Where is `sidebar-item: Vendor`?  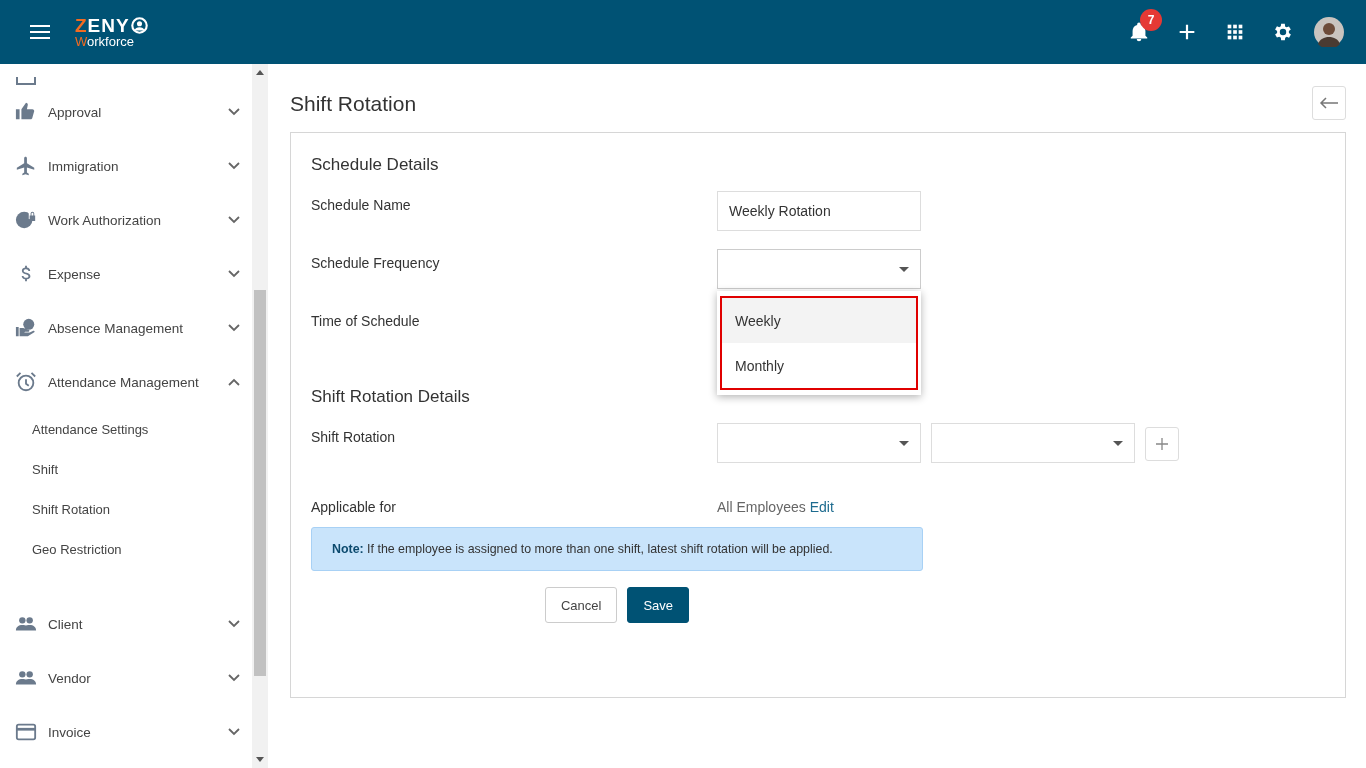 sidebar-item: Vendor is located at coordinates (126, 678).